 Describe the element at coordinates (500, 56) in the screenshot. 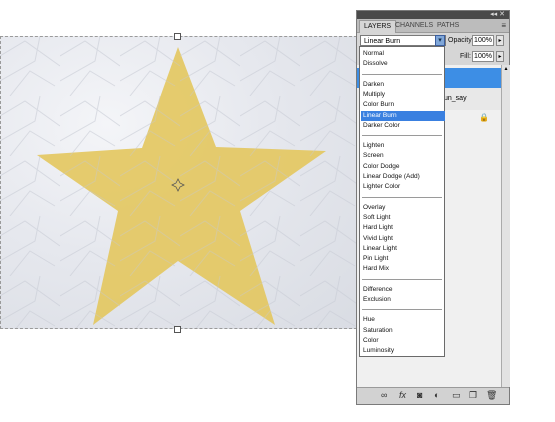

I see `fill-slider-arrow-icon: ▸` at that location.